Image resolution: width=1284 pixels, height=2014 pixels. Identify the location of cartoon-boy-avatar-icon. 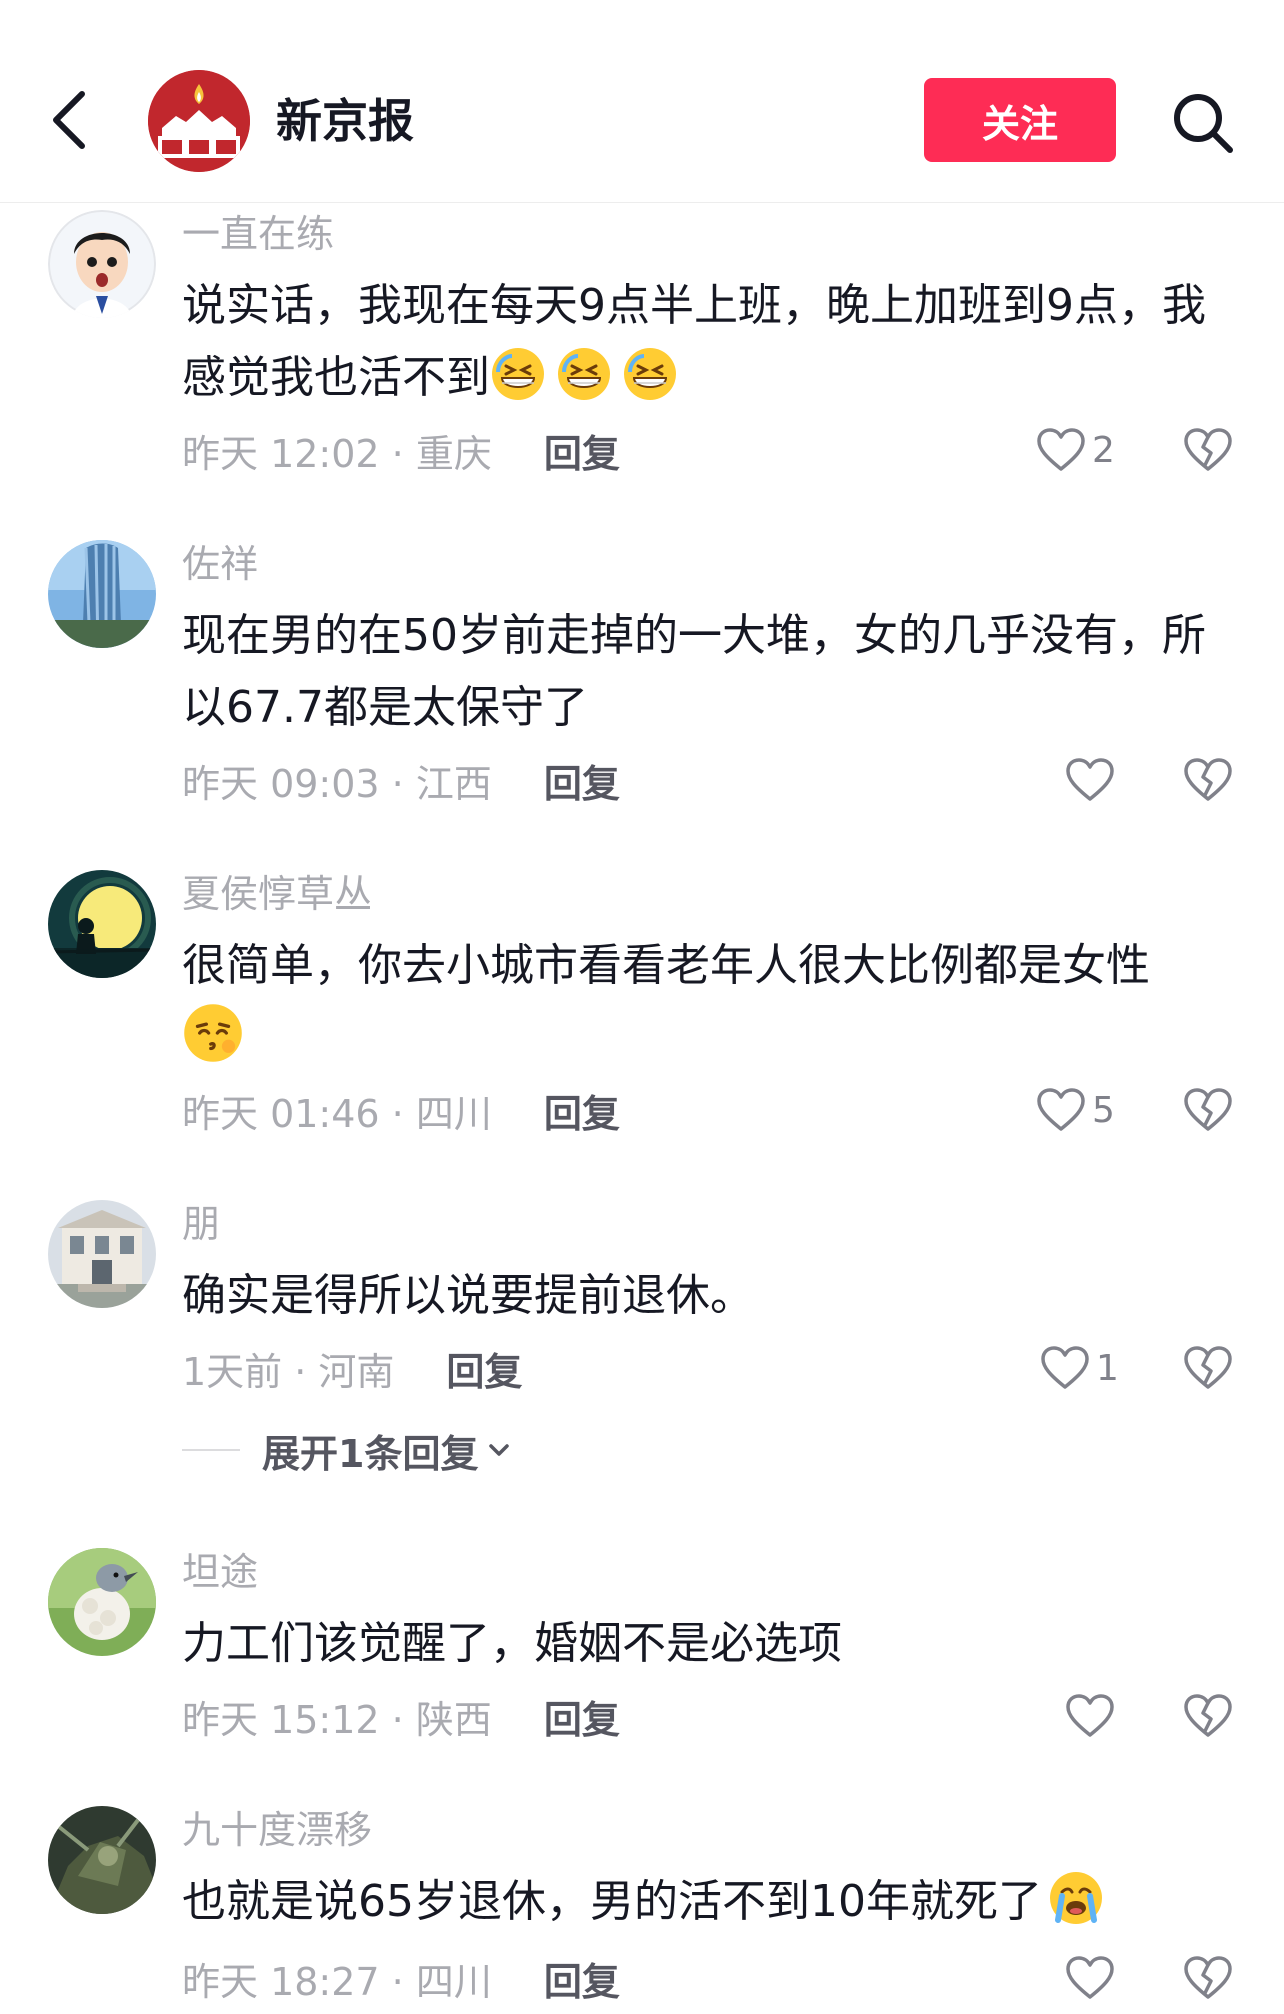
(102, 264).